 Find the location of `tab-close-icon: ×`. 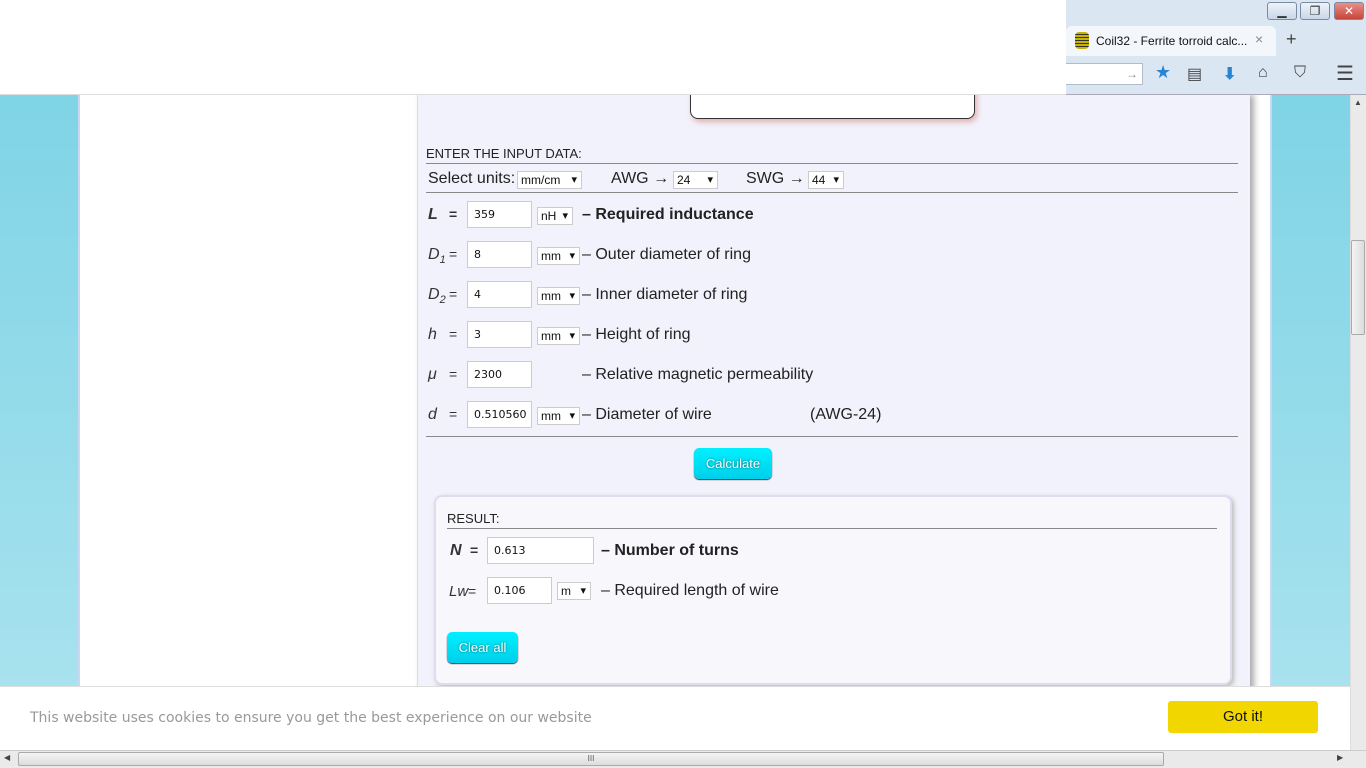

tab-close-icon: × is located at coordinates (1259, 39).